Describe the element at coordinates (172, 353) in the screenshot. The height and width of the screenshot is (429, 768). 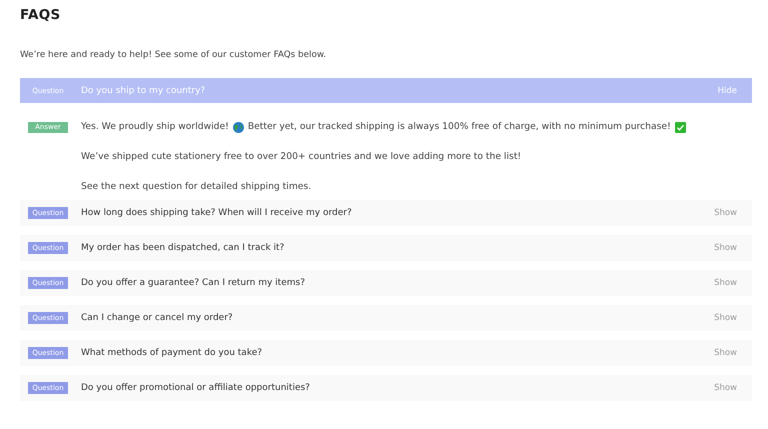
I see `question-text: What methods of payment do you take?` at that location.